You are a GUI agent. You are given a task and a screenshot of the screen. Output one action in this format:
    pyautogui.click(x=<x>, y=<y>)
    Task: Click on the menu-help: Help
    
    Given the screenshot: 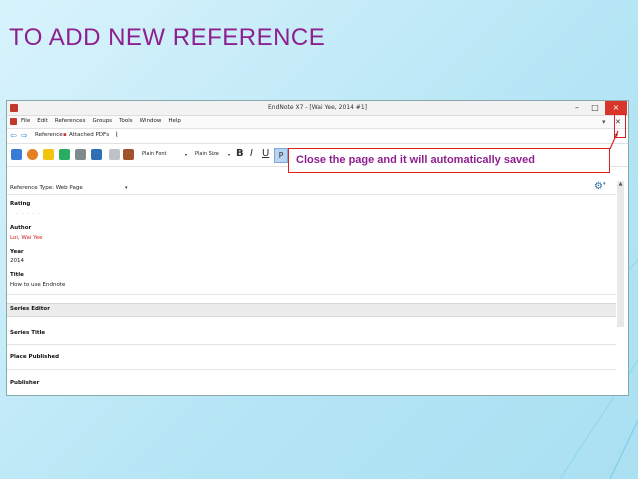 What is the action you would take?
    pyautogui.click(x=174, y=121)
    